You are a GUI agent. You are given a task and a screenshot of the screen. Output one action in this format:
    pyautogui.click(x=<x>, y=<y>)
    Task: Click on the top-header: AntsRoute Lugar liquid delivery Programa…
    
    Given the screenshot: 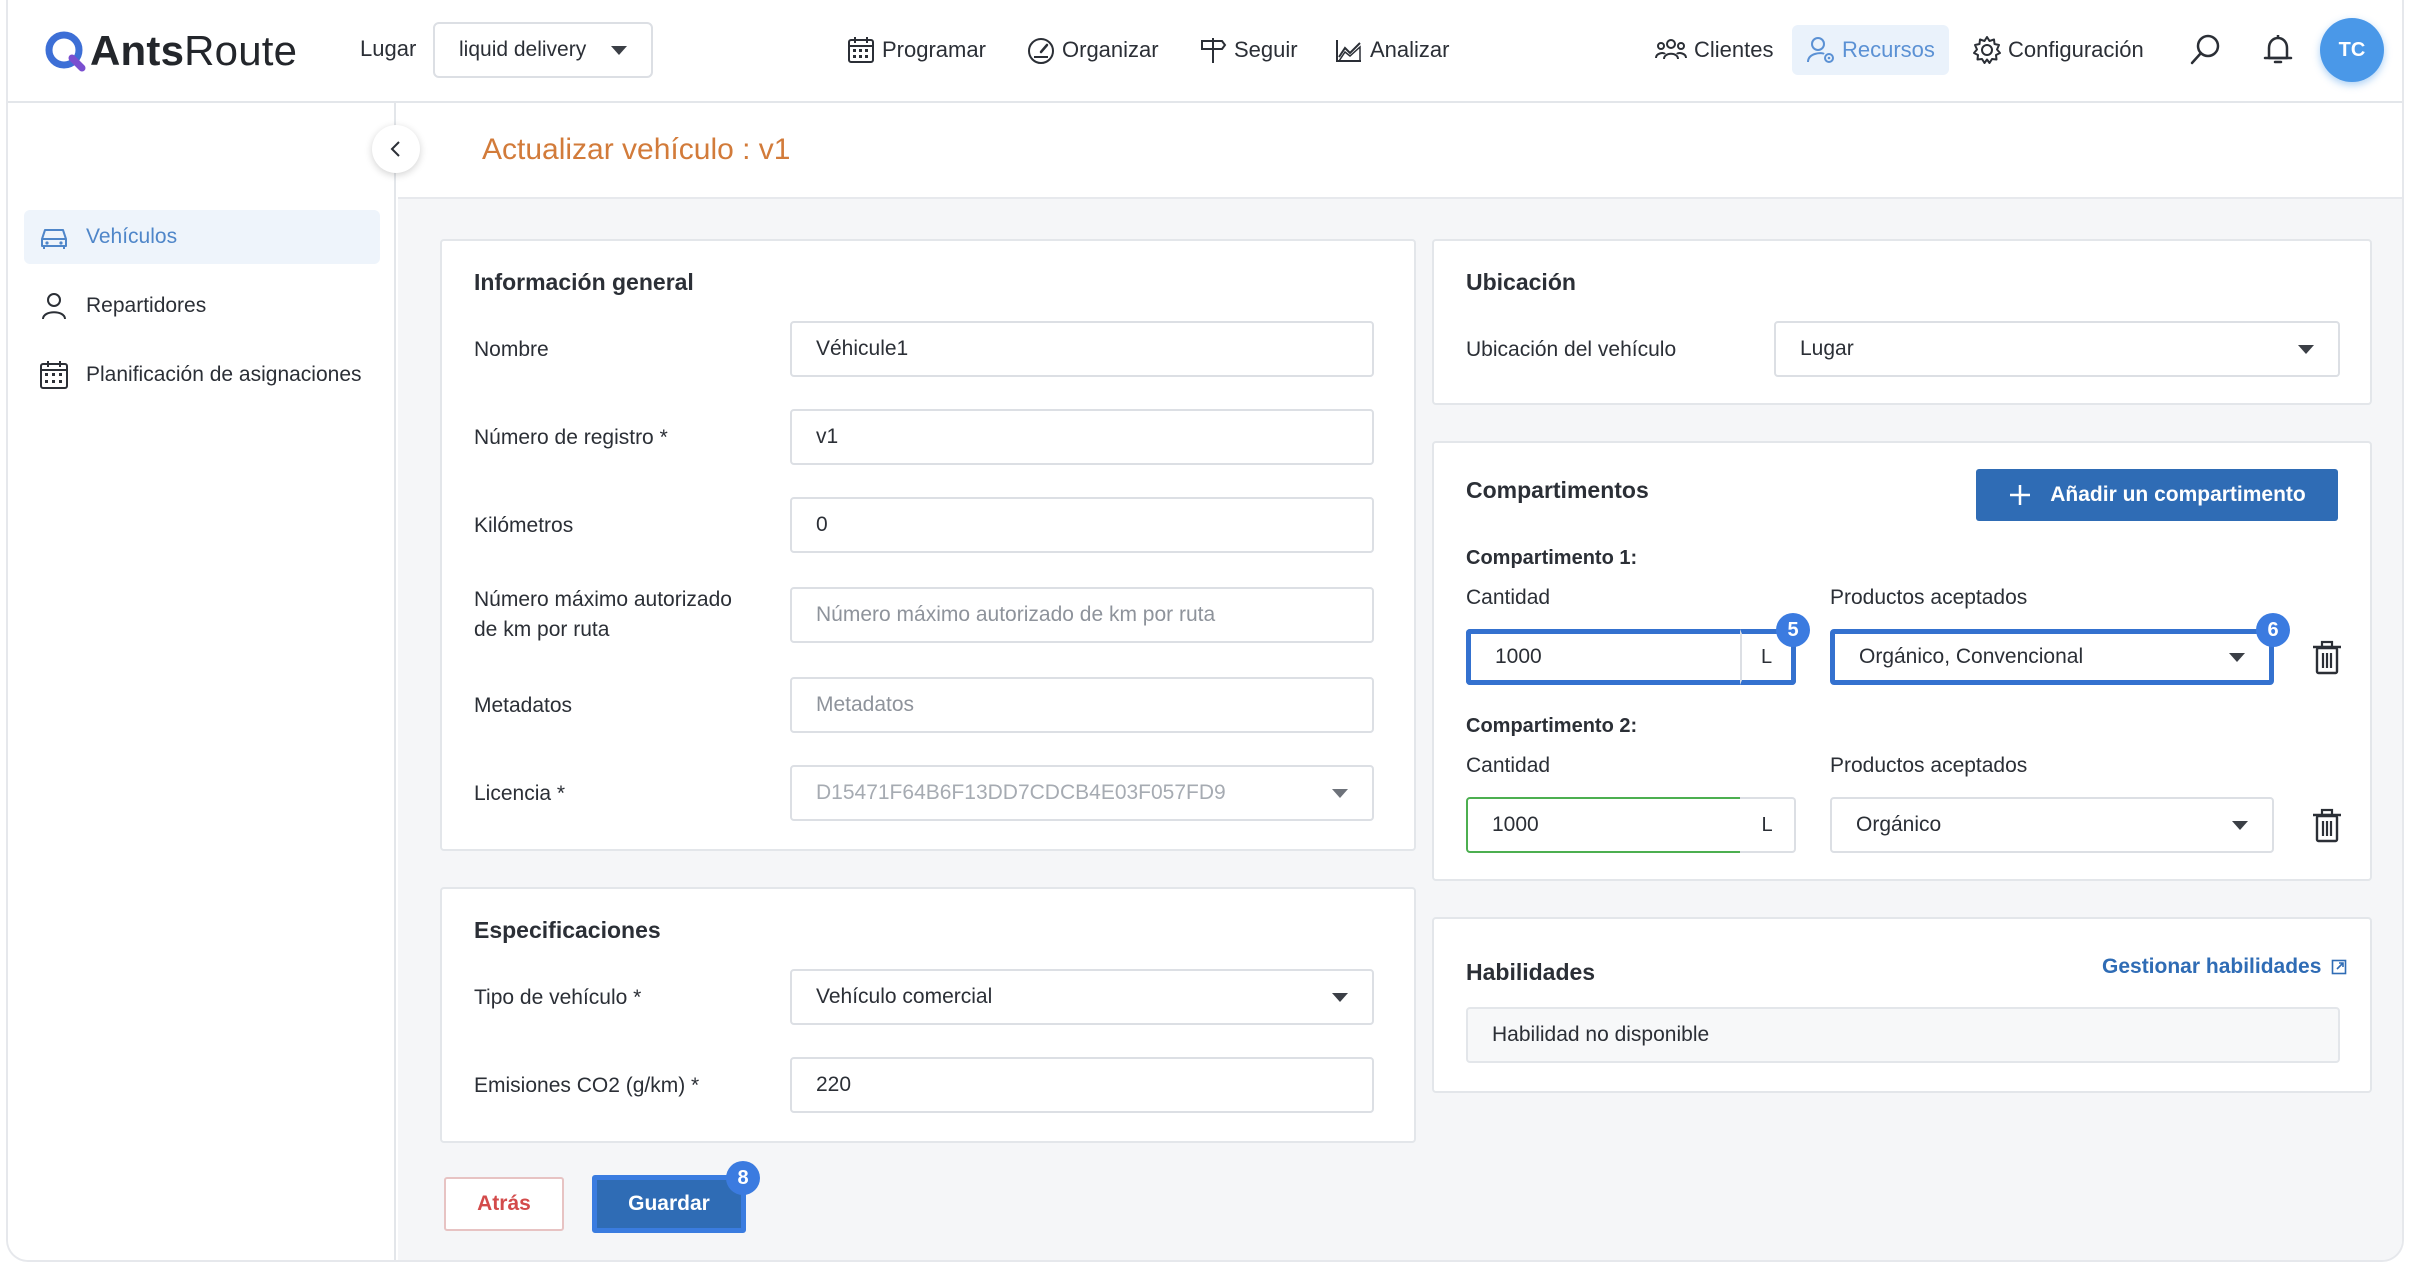 What is the action you would take?
    pyautogui.click(x=1205, y=51)
    